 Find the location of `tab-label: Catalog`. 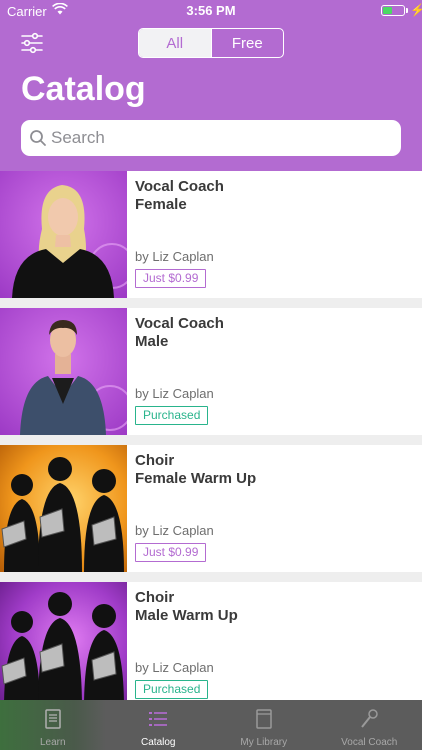

tab-label: Catalog is located at coordinates (158, 742).